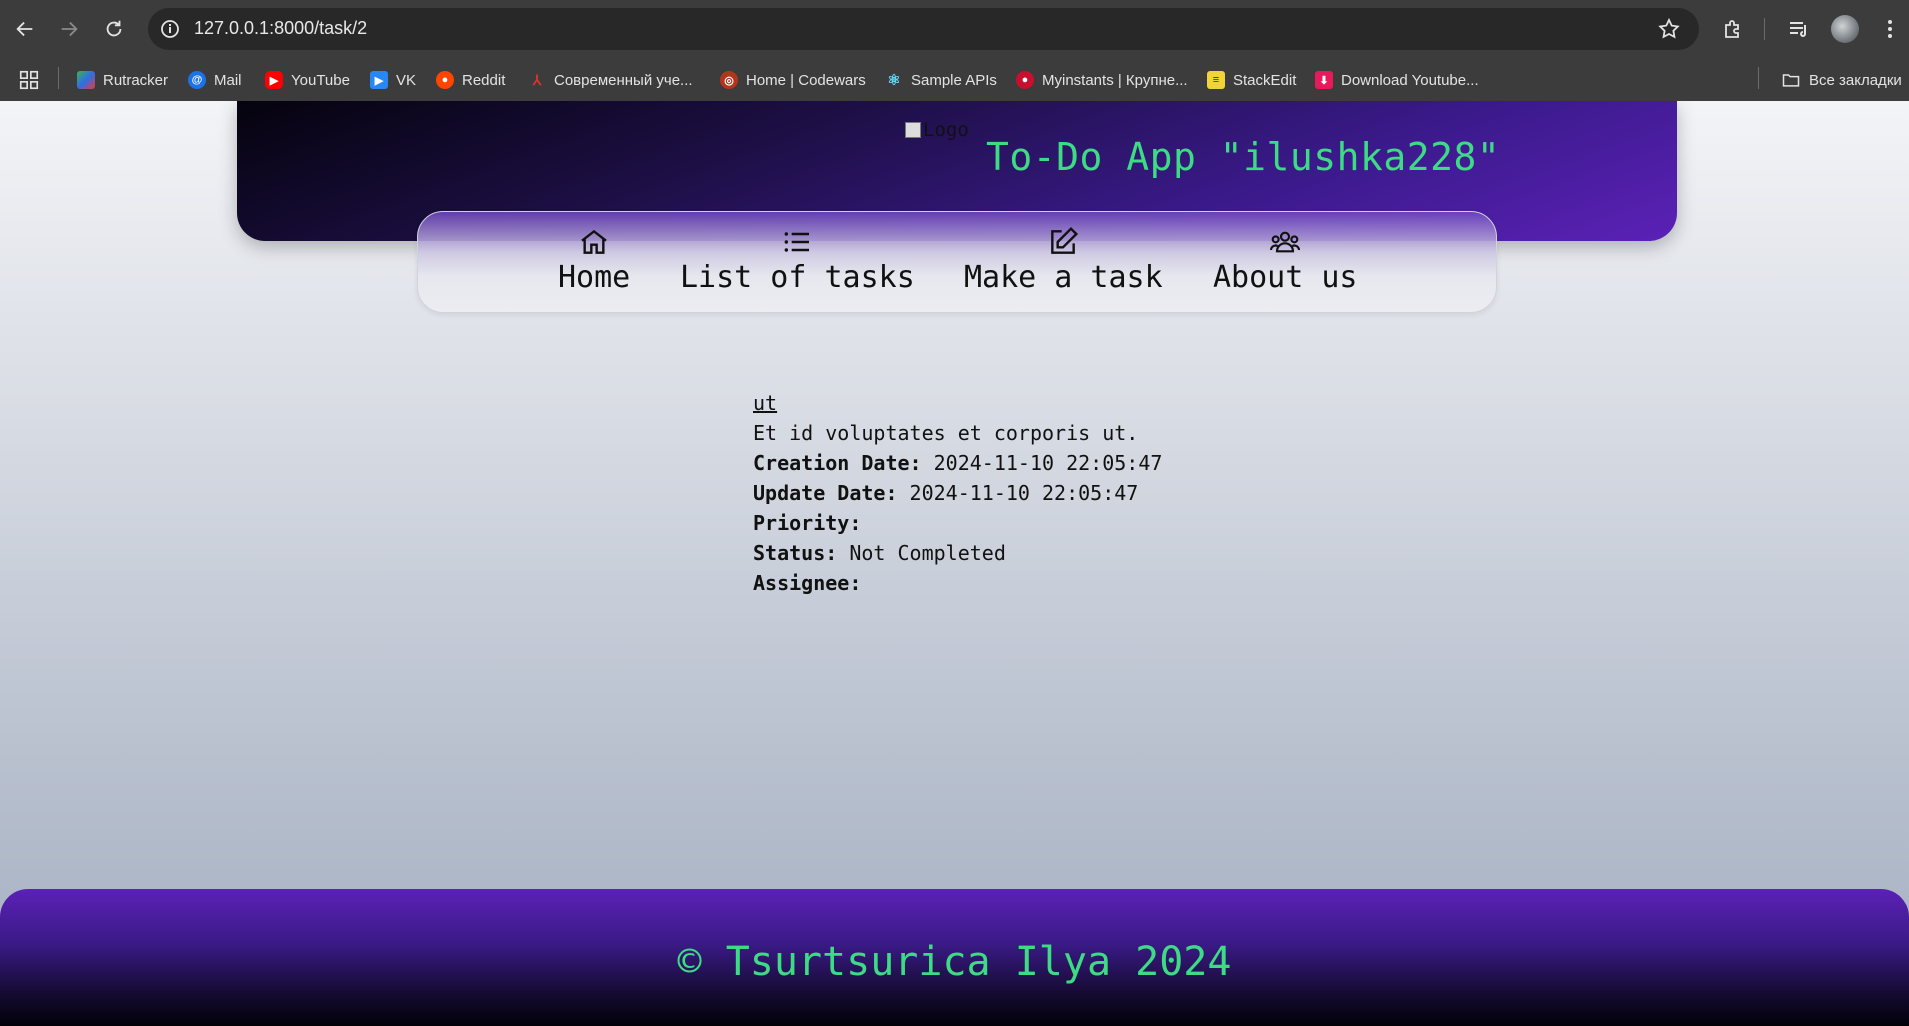 The image size is (1909, 1026). Describe the element at coordinates (913, 130) in the screenshot. I see `broken-image-icon` at that location.